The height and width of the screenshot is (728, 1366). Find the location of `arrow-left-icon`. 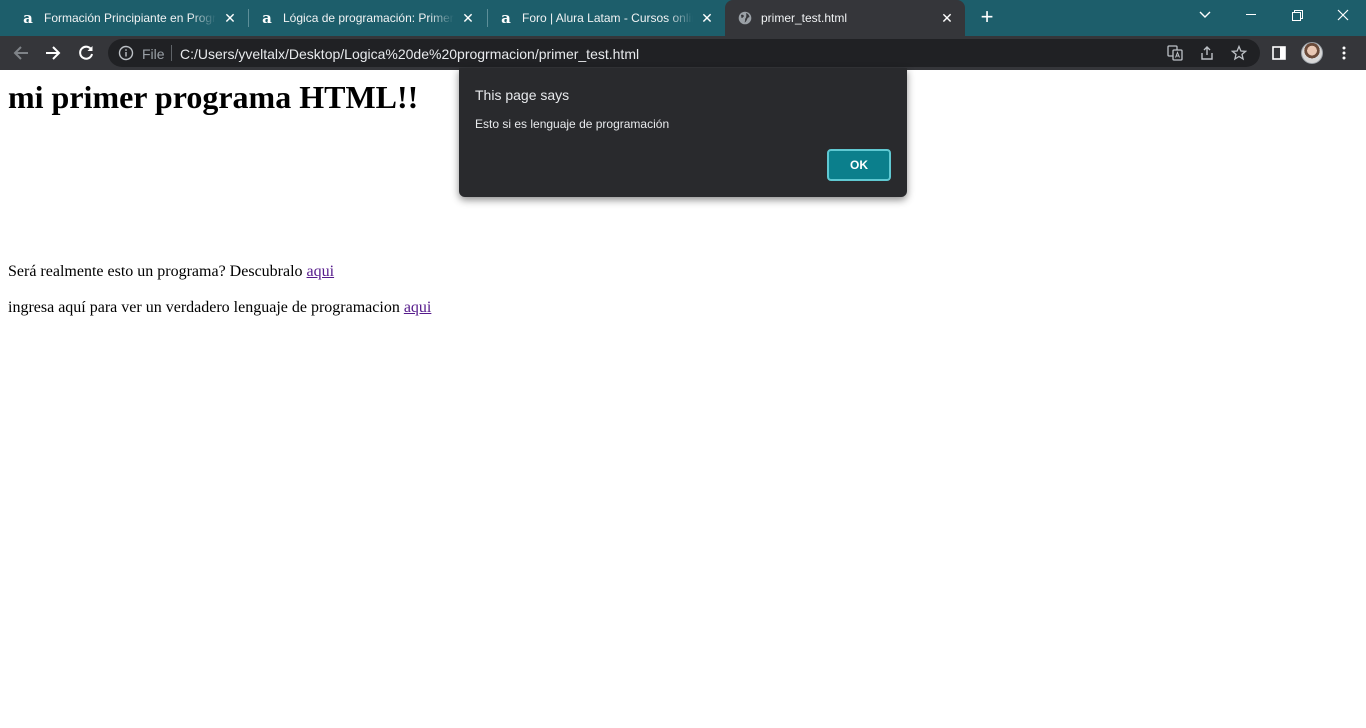

arrow-left-icon is located at coordinates (20, 53).